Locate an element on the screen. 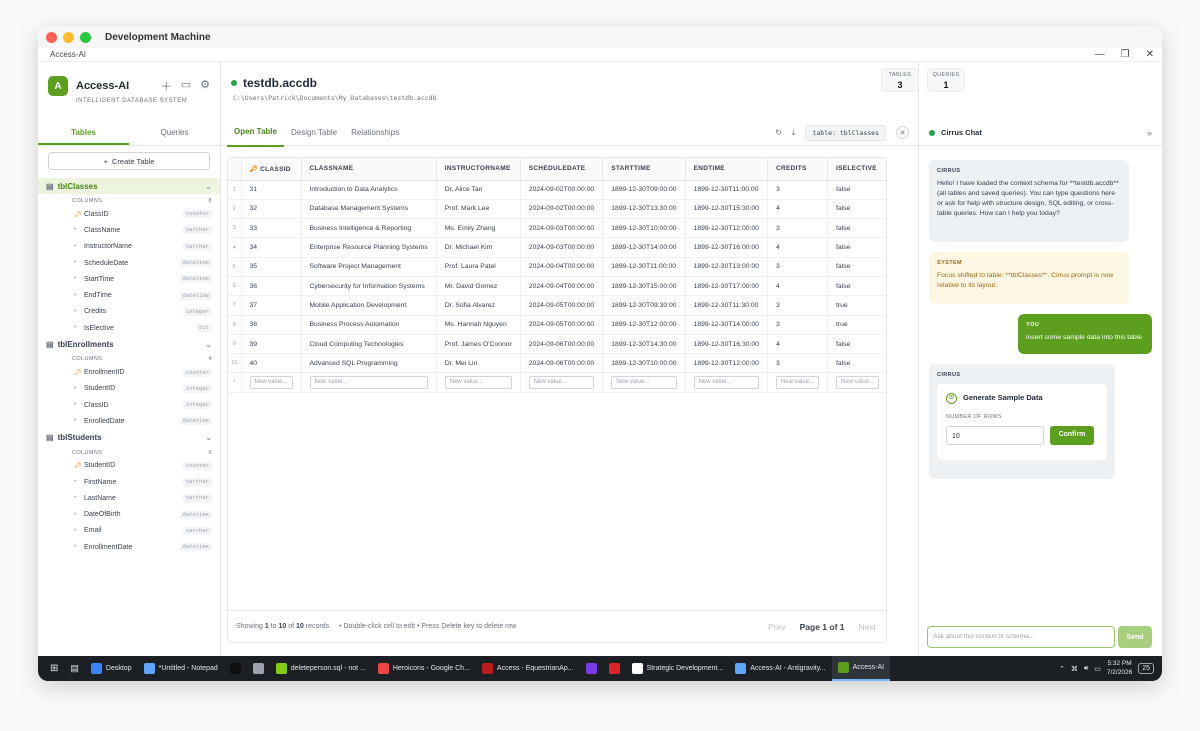 The image size is (1200, 731). widgets-button: ▤ is located at coordinates (74, 668).